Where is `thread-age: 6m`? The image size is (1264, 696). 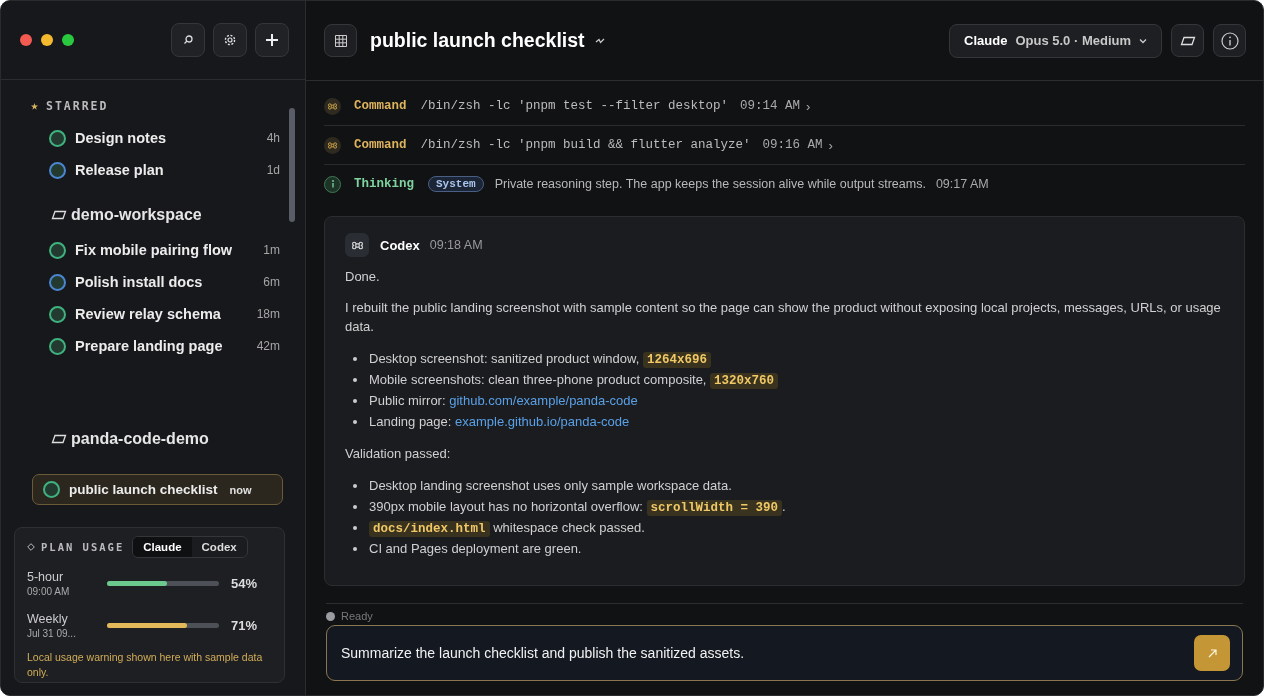 thread-age: 6m is located at coordinates (271, 282).